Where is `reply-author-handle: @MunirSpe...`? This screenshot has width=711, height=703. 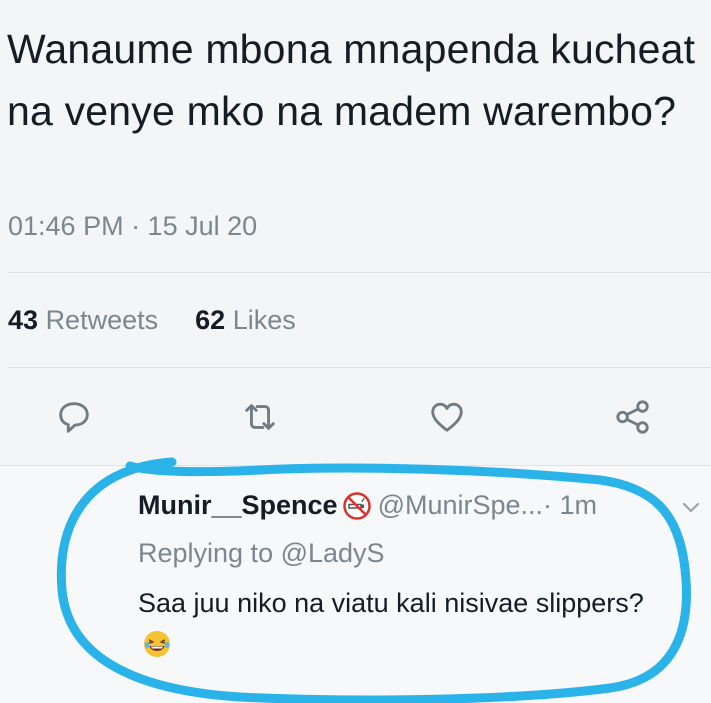
reply-author-handle: @MunirSpe... is located at coordinates (460, 505).